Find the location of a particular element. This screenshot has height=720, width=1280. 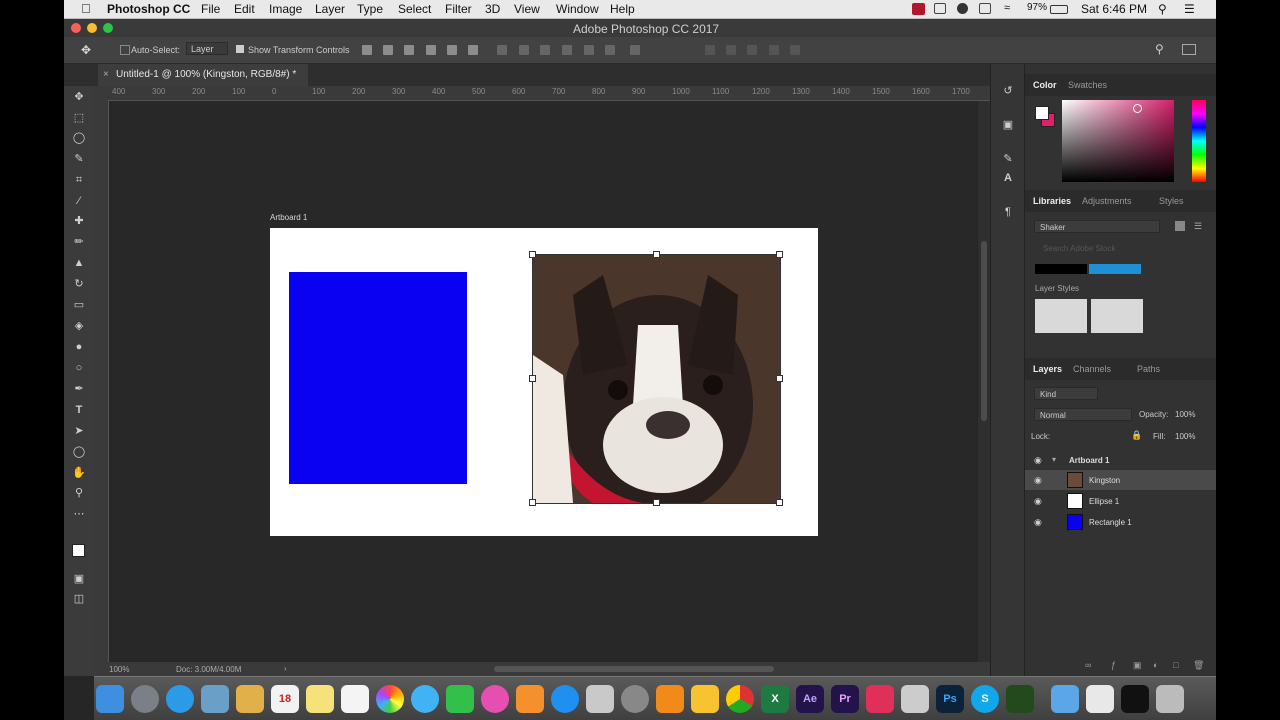

menu-layer: Layer is located at coordinates (330, 9).